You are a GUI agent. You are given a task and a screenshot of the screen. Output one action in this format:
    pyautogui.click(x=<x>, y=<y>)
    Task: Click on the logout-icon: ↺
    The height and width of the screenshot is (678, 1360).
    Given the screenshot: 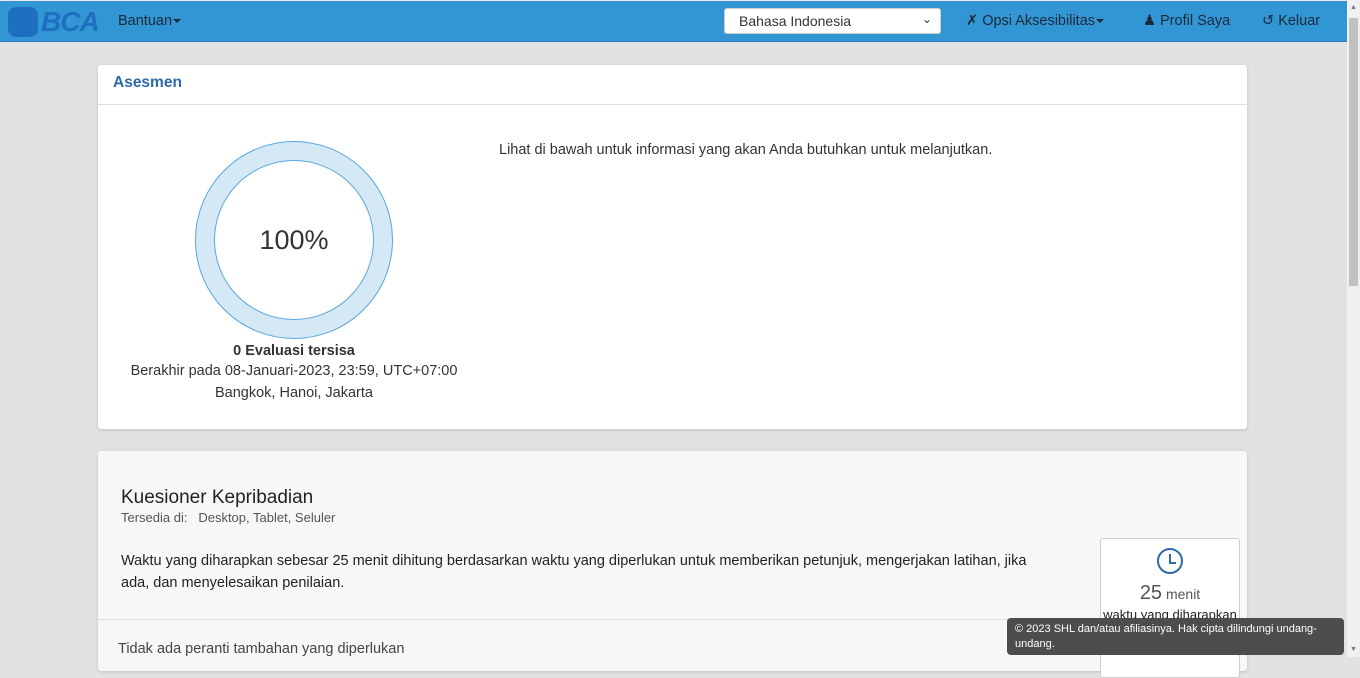 What is the action you would take?
    pyautogui.click(x=1268, y=21)
    